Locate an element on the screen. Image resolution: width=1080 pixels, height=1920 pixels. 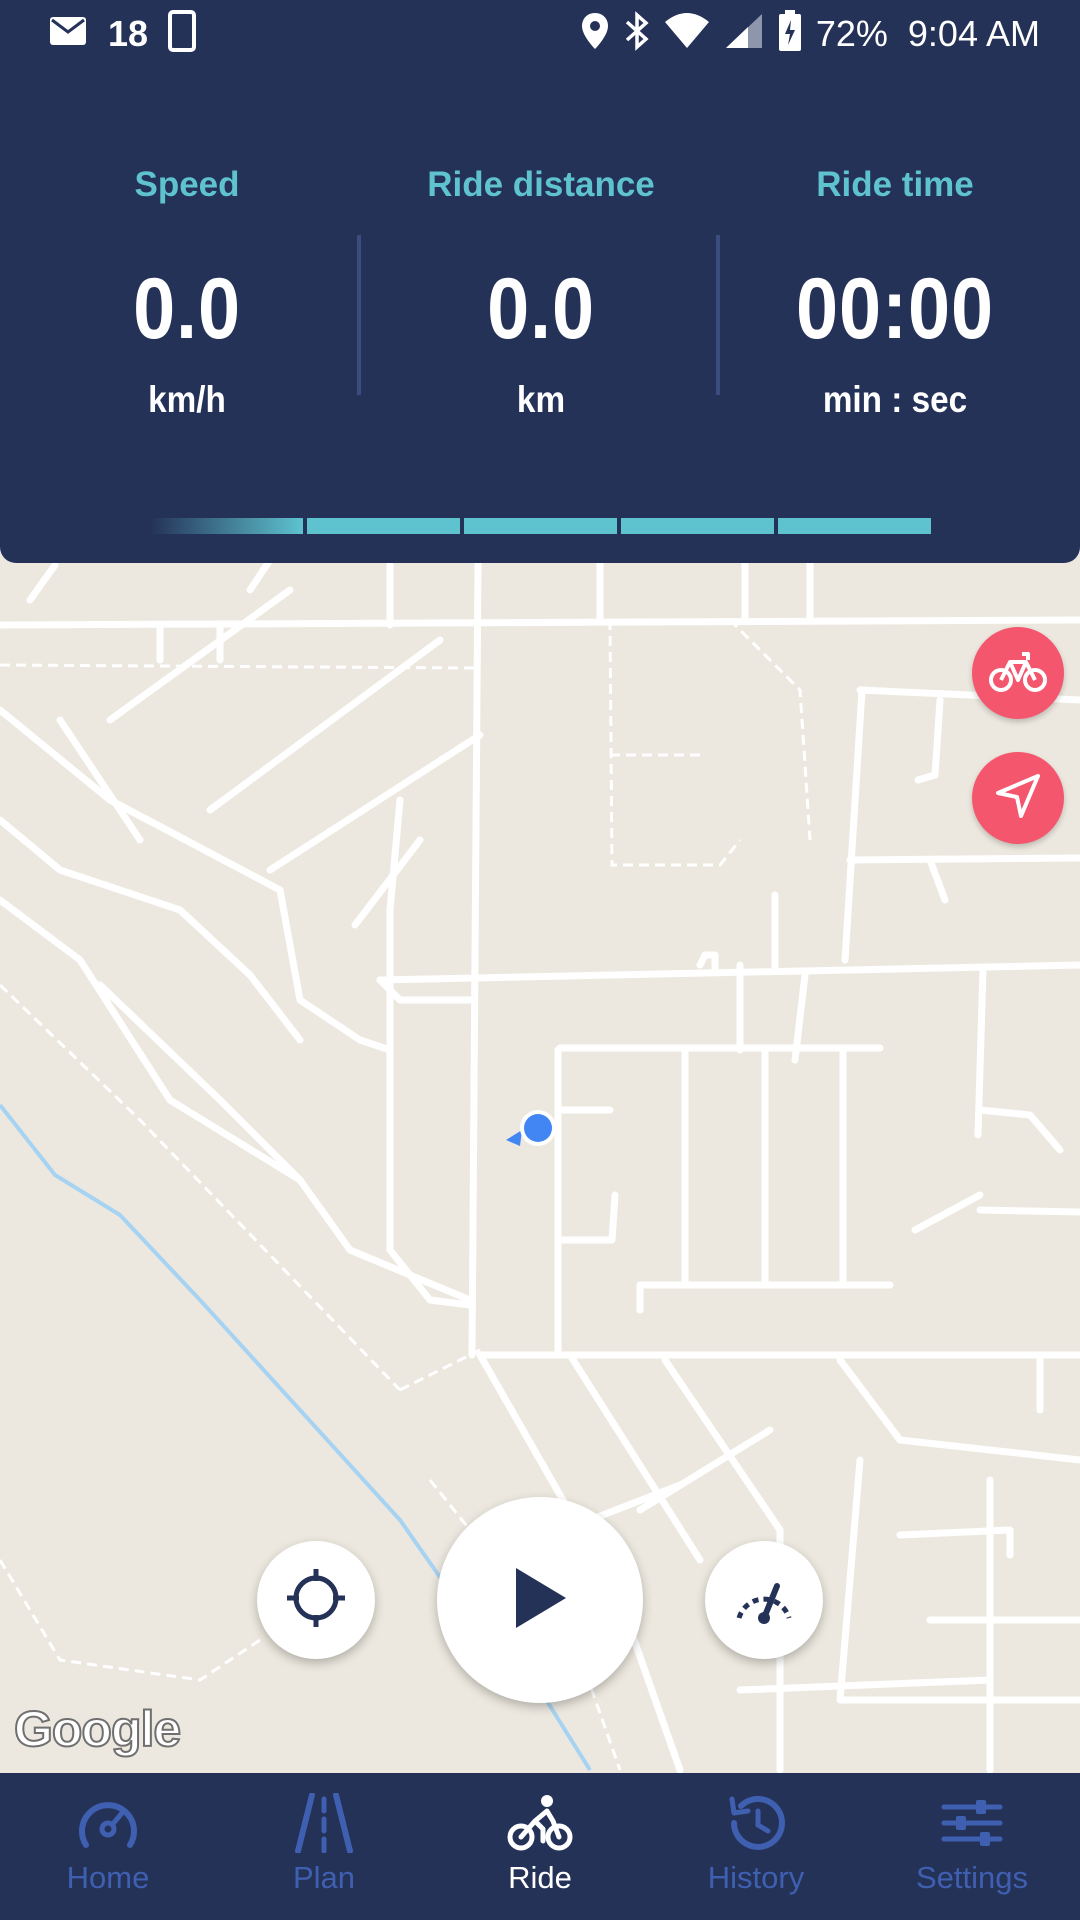
time-label: Ride time is located at coordinates (895, 184).